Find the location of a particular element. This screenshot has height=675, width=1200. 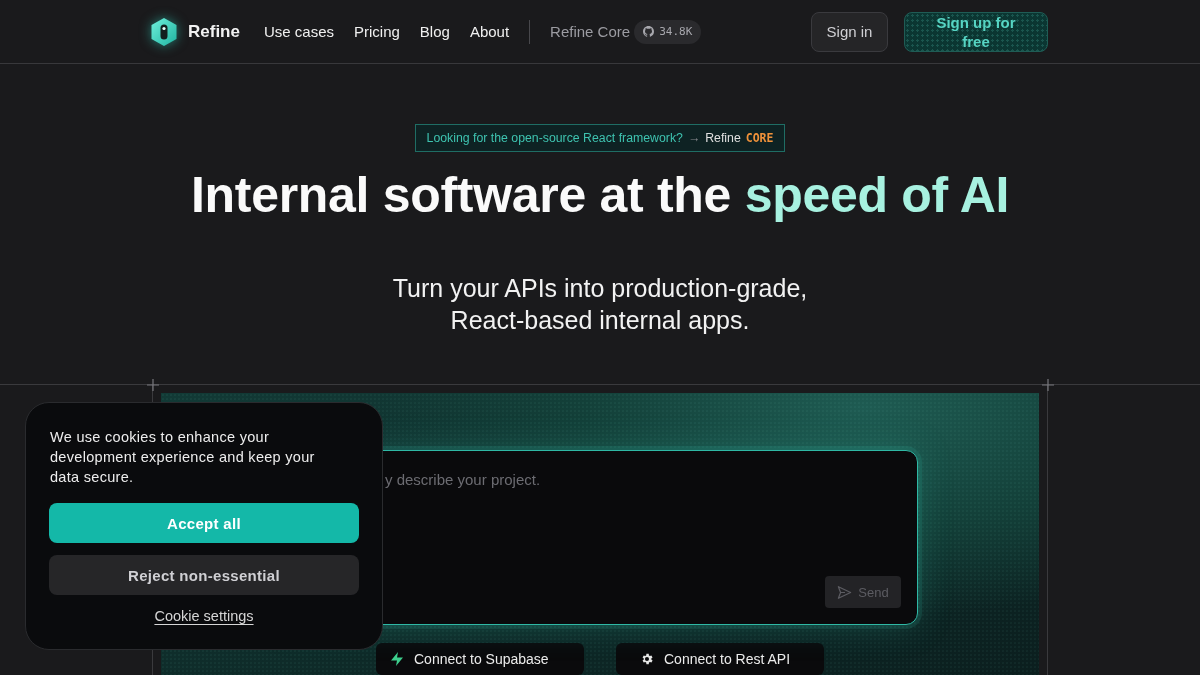

hero-subtitle: Turn your APIs into production-grade, React-based internal apps. is located at coordinates (600, 304).